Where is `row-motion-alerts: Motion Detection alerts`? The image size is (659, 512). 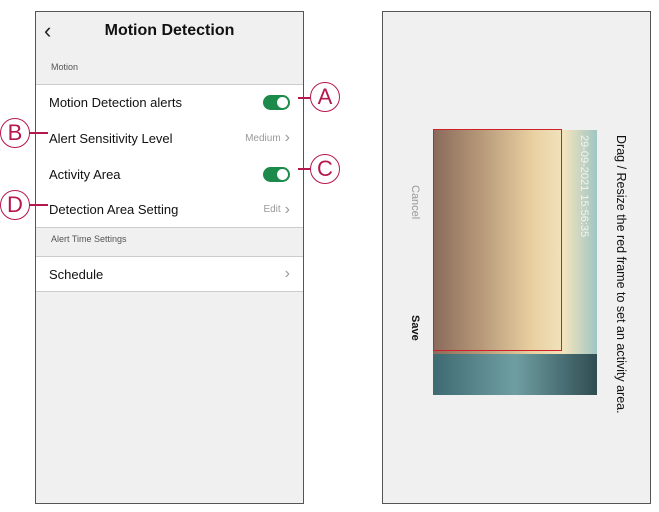 row-motion-alerts: Motion Detection alerts is located at coordinates (169, 102).